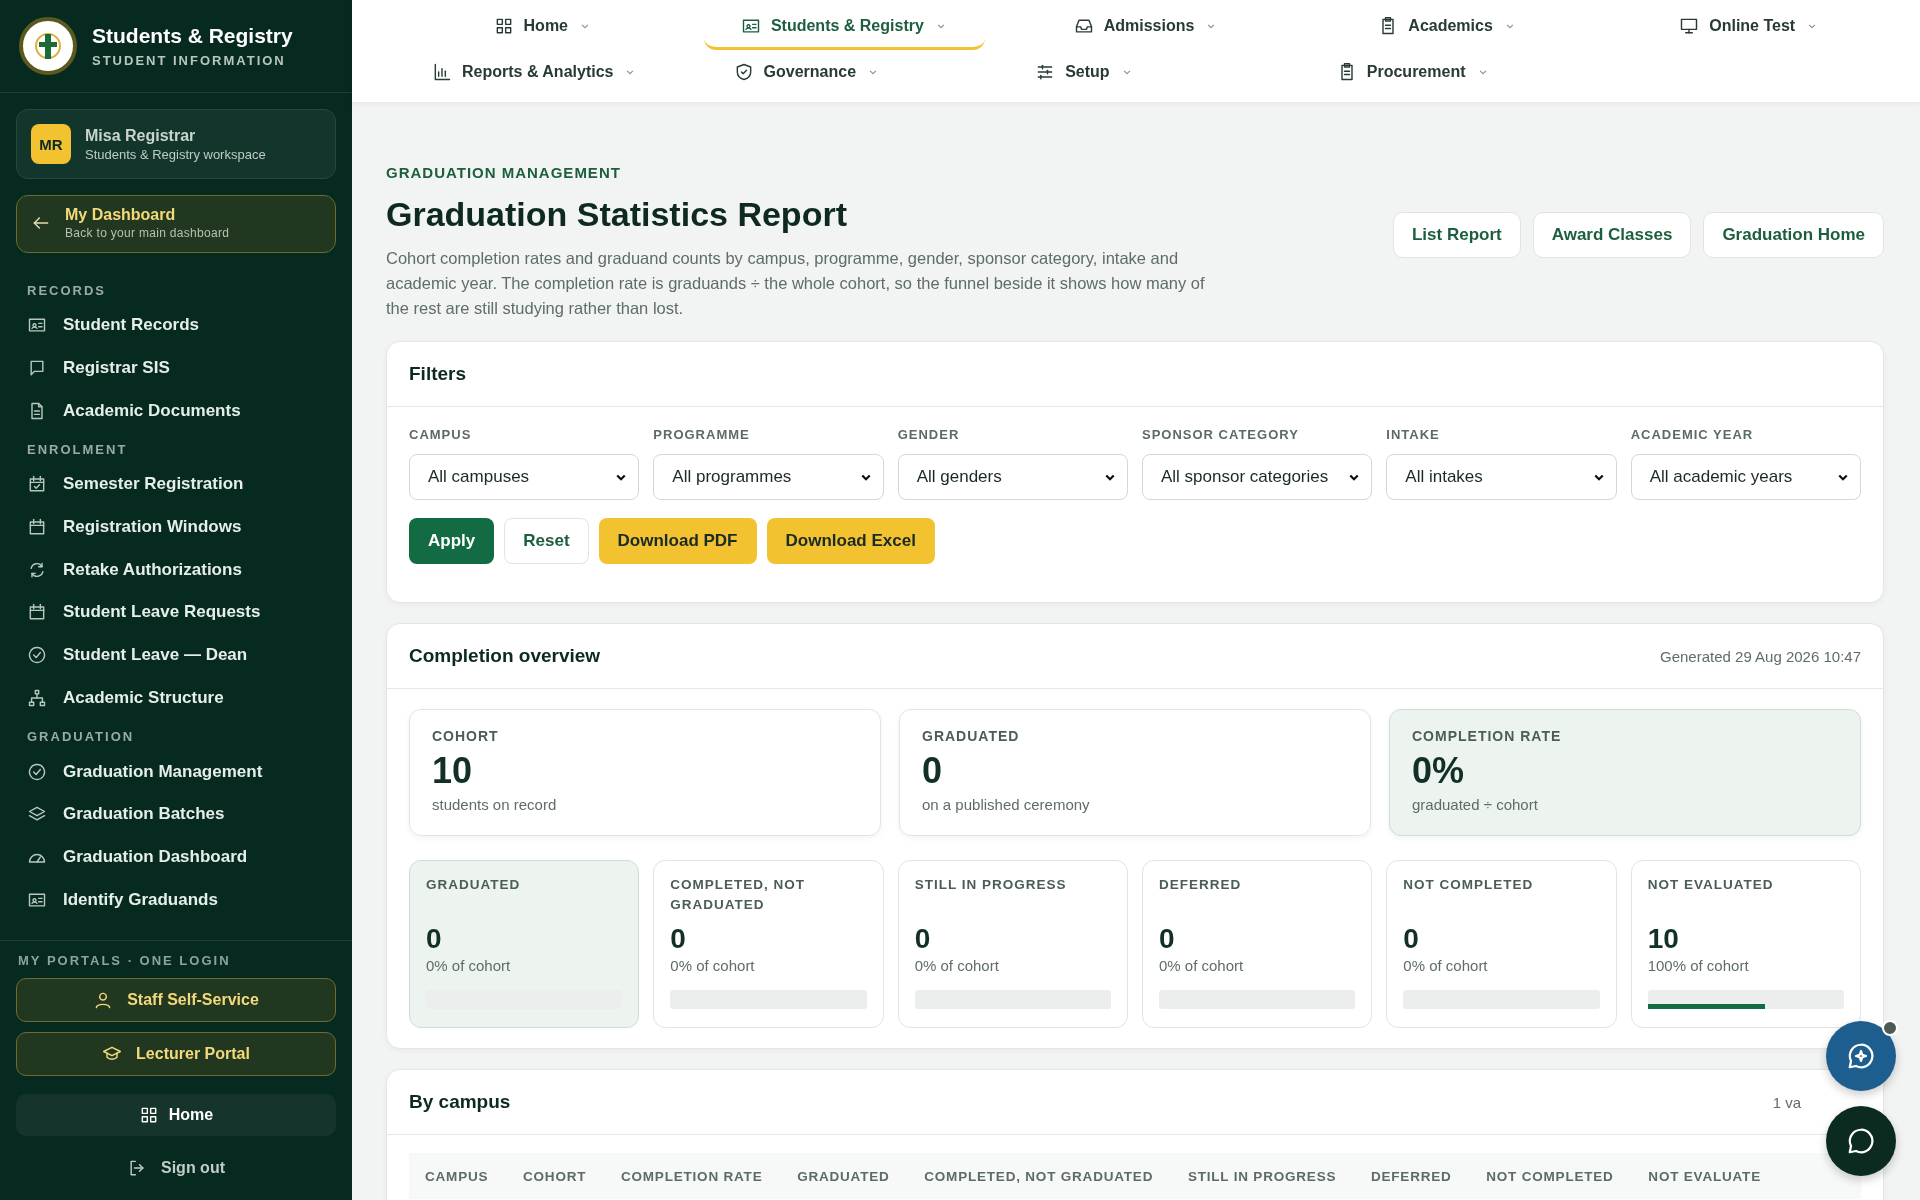 The width and height of the screenshot is (1920, 1200). I want to click on section-heading: RECORDS, so click(67, 290).